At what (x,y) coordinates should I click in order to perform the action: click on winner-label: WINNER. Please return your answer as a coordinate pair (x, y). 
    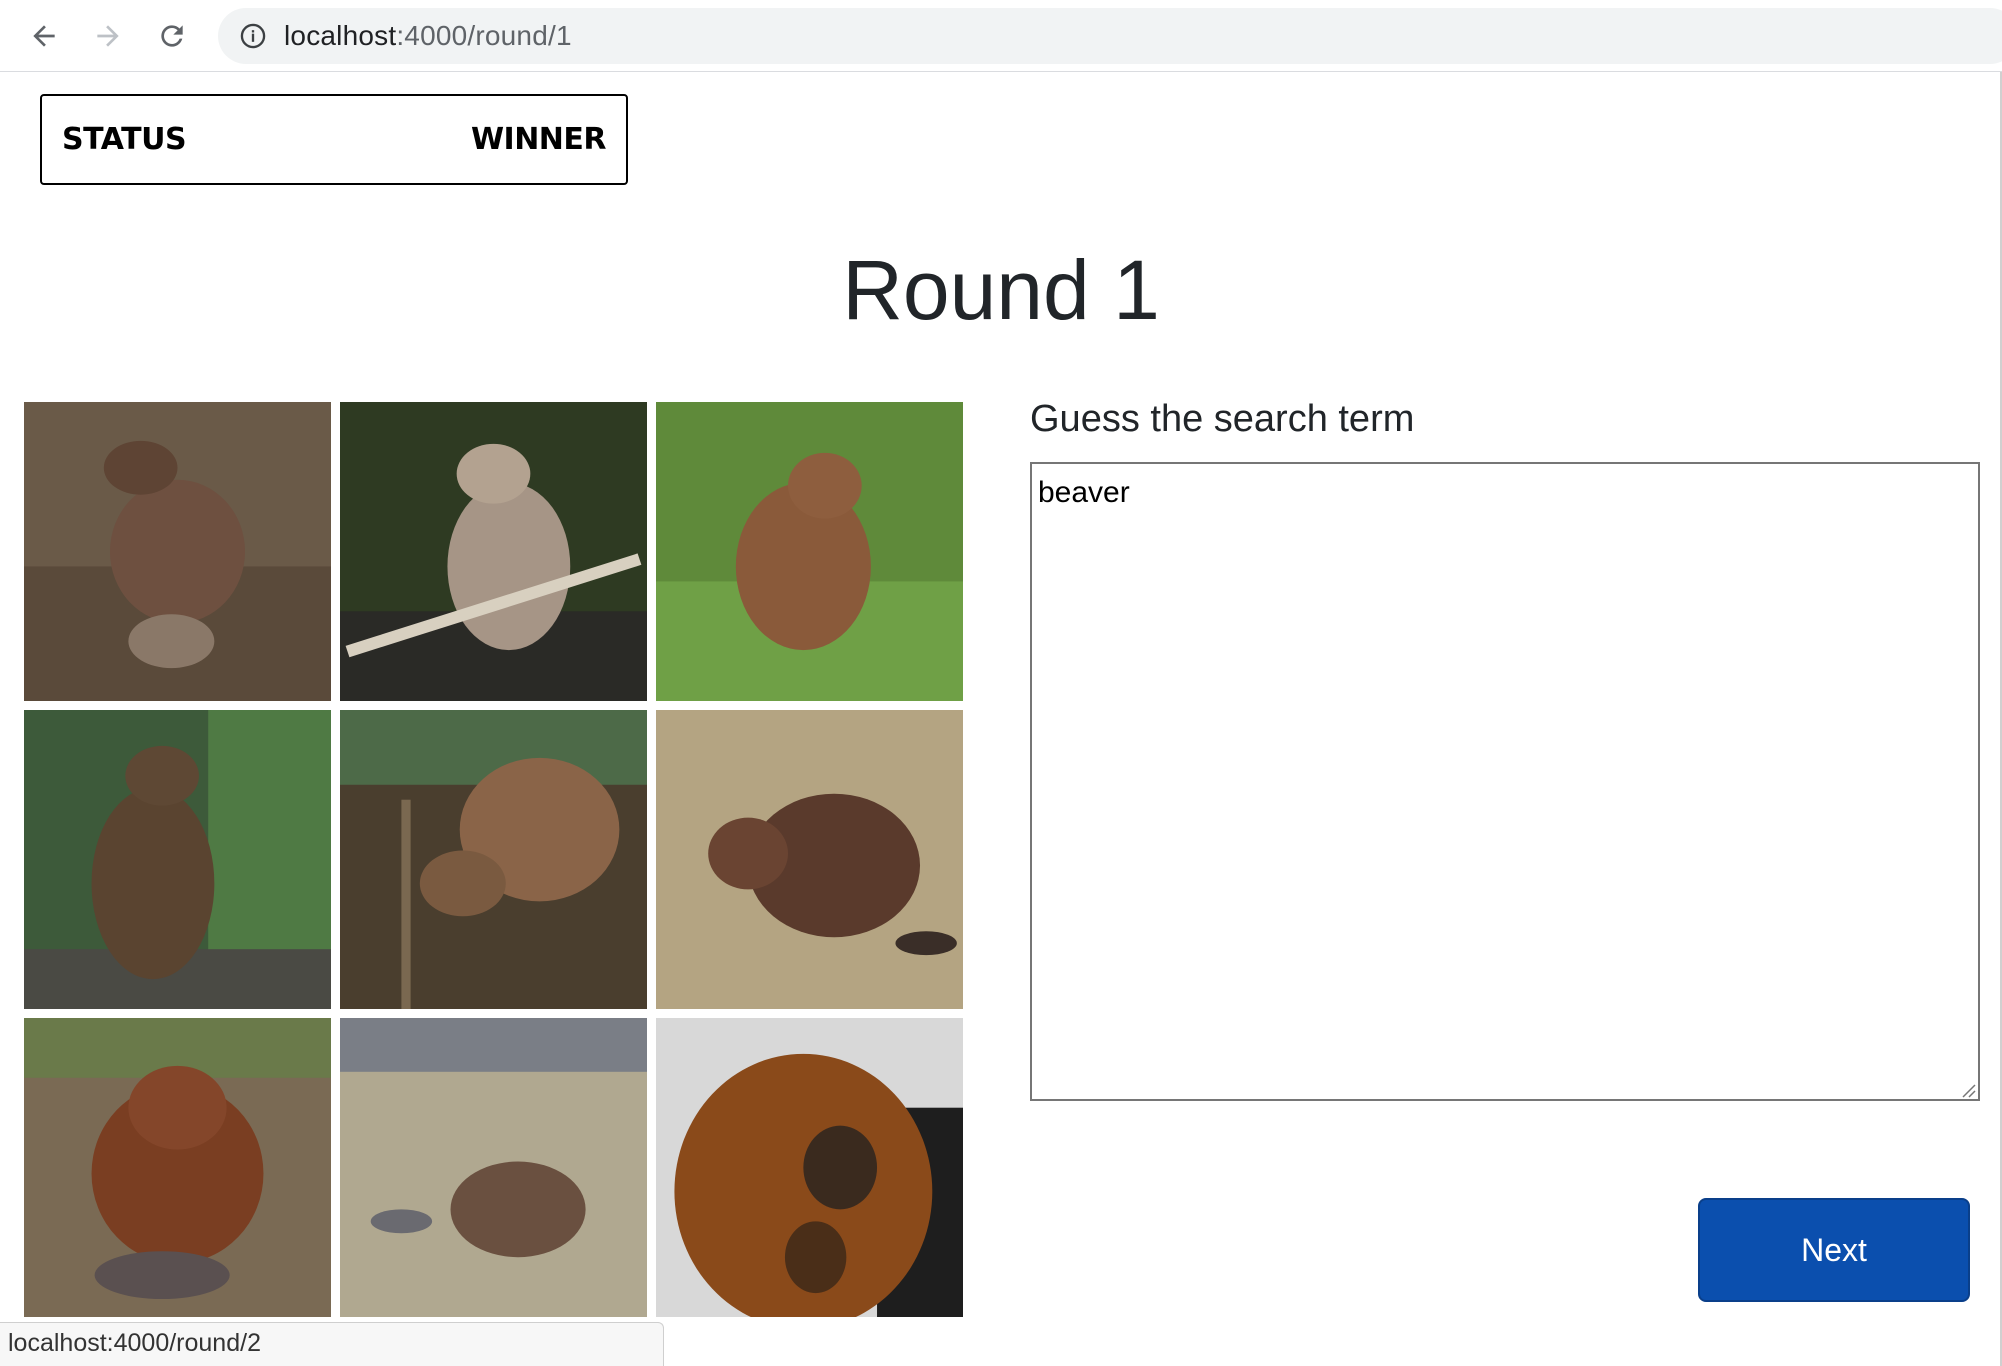
    Looking at the image, I should click on (538, 139).